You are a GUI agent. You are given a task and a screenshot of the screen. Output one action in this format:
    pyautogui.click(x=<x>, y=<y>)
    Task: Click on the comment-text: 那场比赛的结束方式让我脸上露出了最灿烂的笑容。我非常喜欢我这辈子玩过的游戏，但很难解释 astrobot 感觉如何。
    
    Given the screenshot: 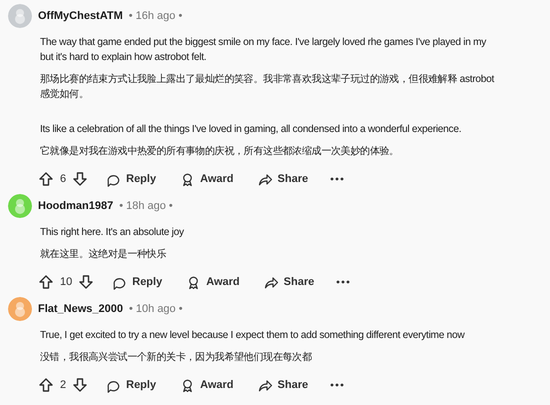 What is the action you would take?
    pyautogui.click(x=268, y=87)
    